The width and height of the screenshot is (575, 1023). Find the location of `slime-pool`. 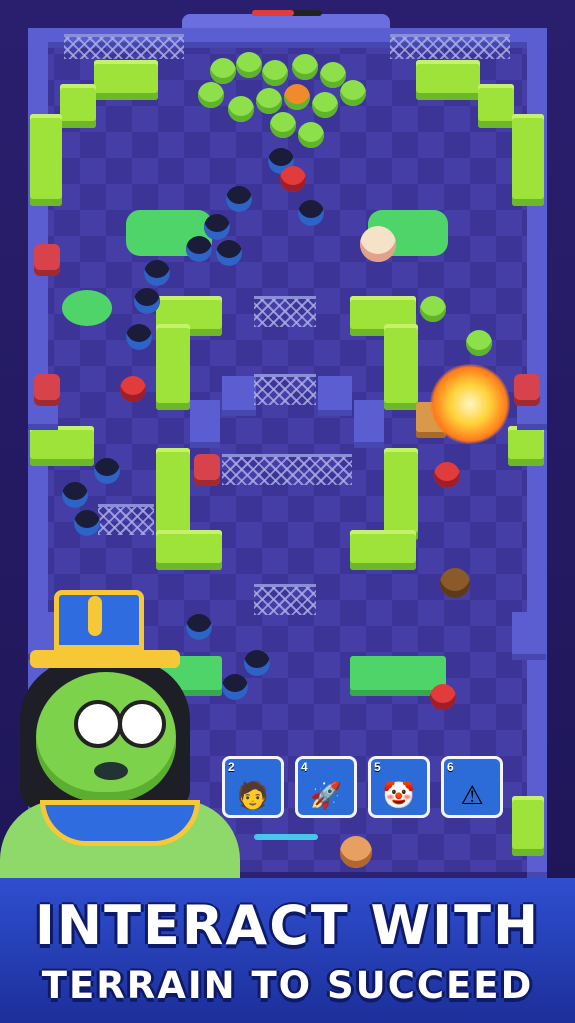

slime-pool is located at coordinates (87, 308).